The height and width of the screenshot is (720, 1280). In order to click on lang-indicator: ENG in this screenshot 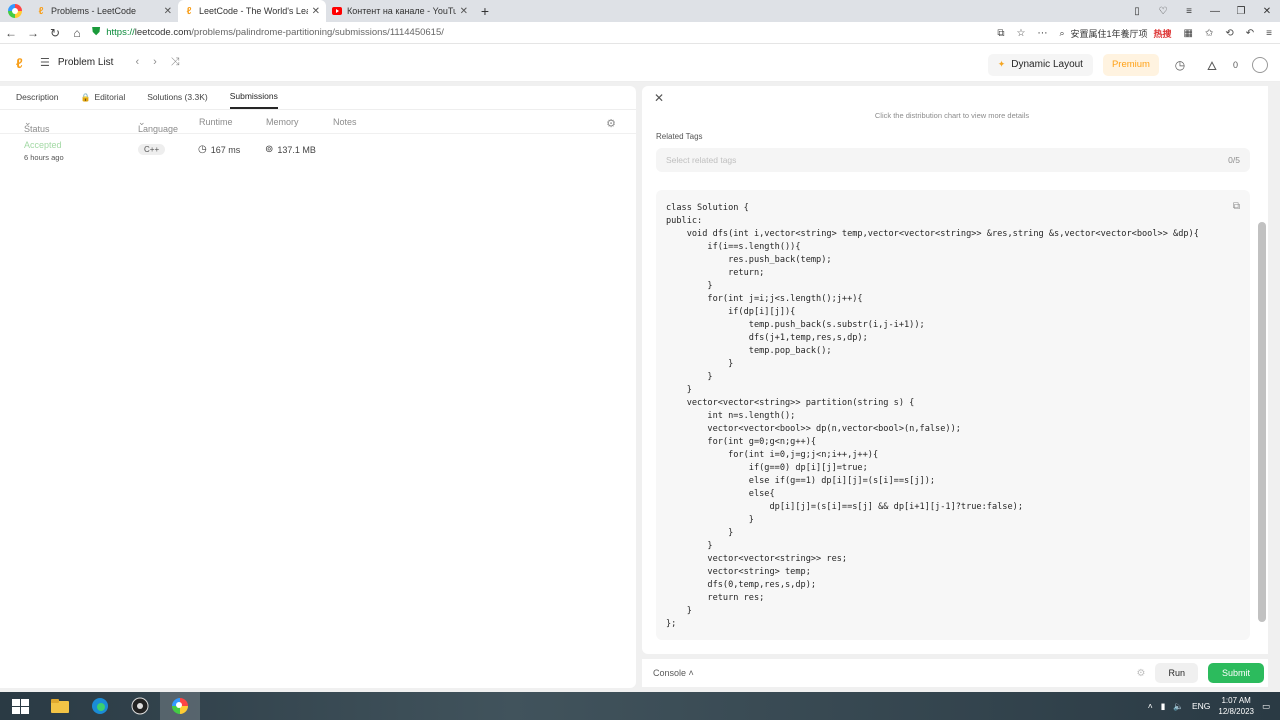, I will do `click(1201, 706)`.